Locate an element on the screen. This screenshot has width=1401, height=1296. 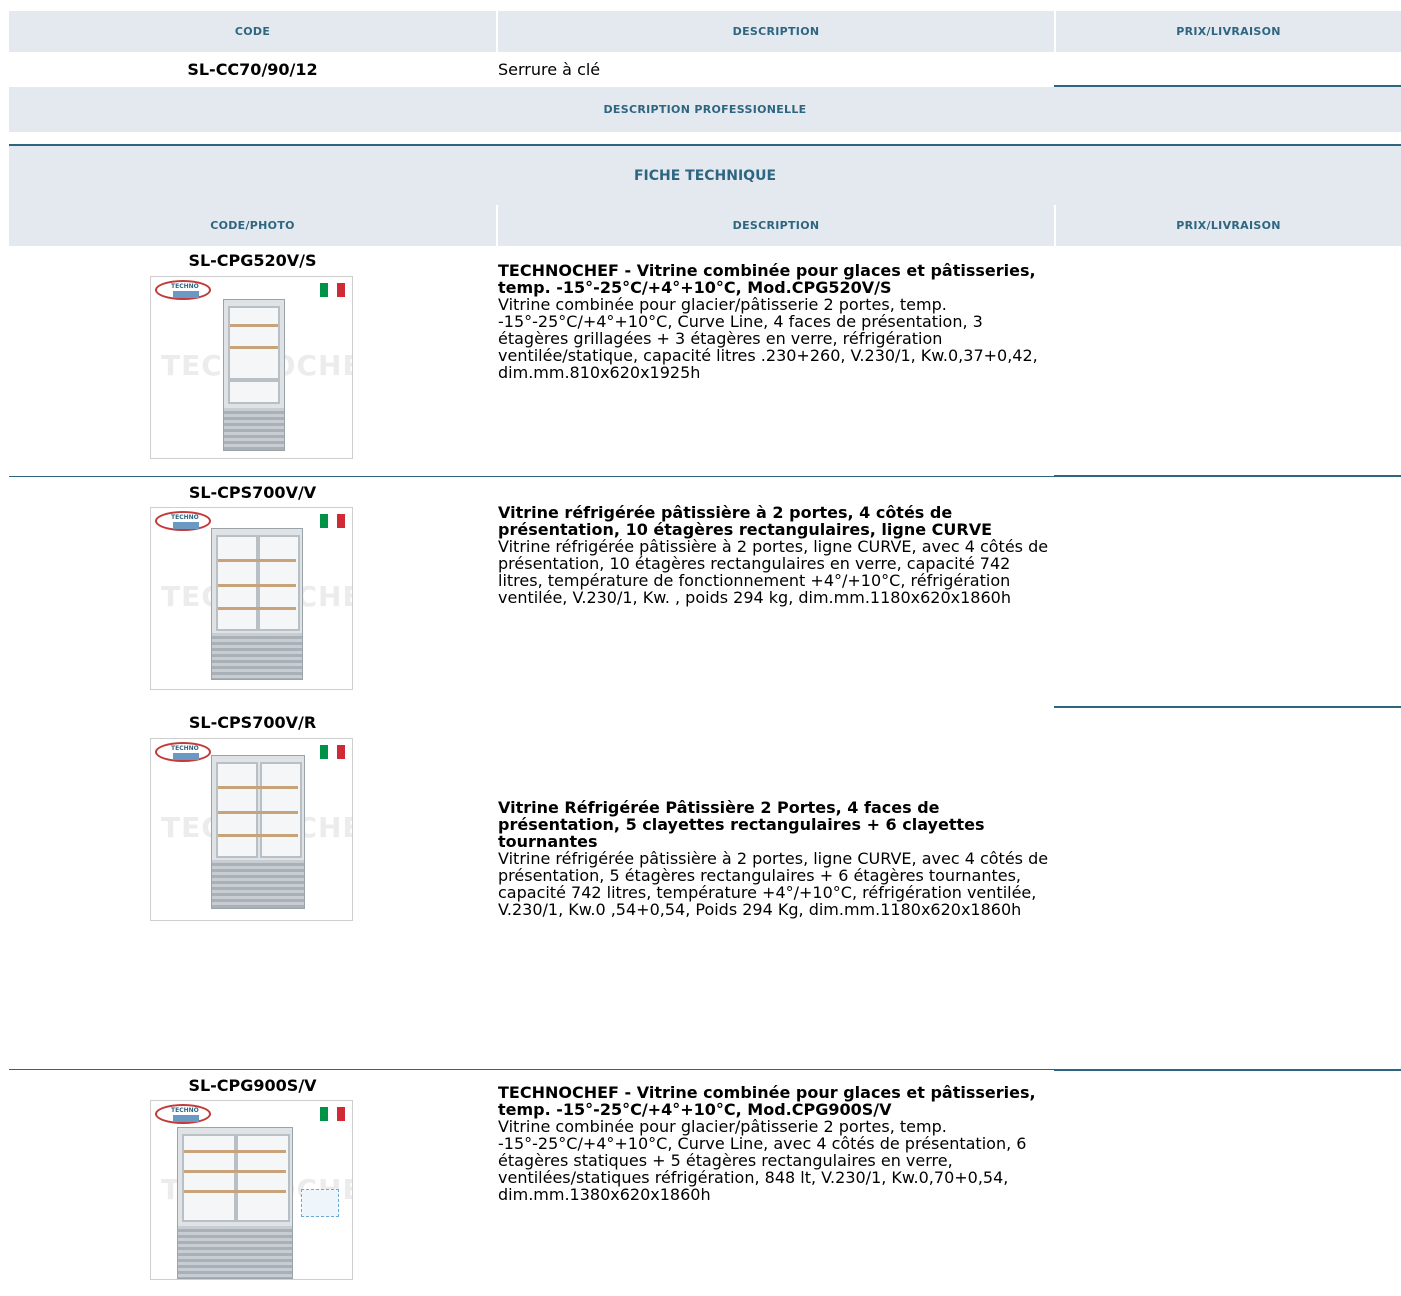
technical-sheet-band: FICHE TECHNIQUE is located at coordinates (705, 174).